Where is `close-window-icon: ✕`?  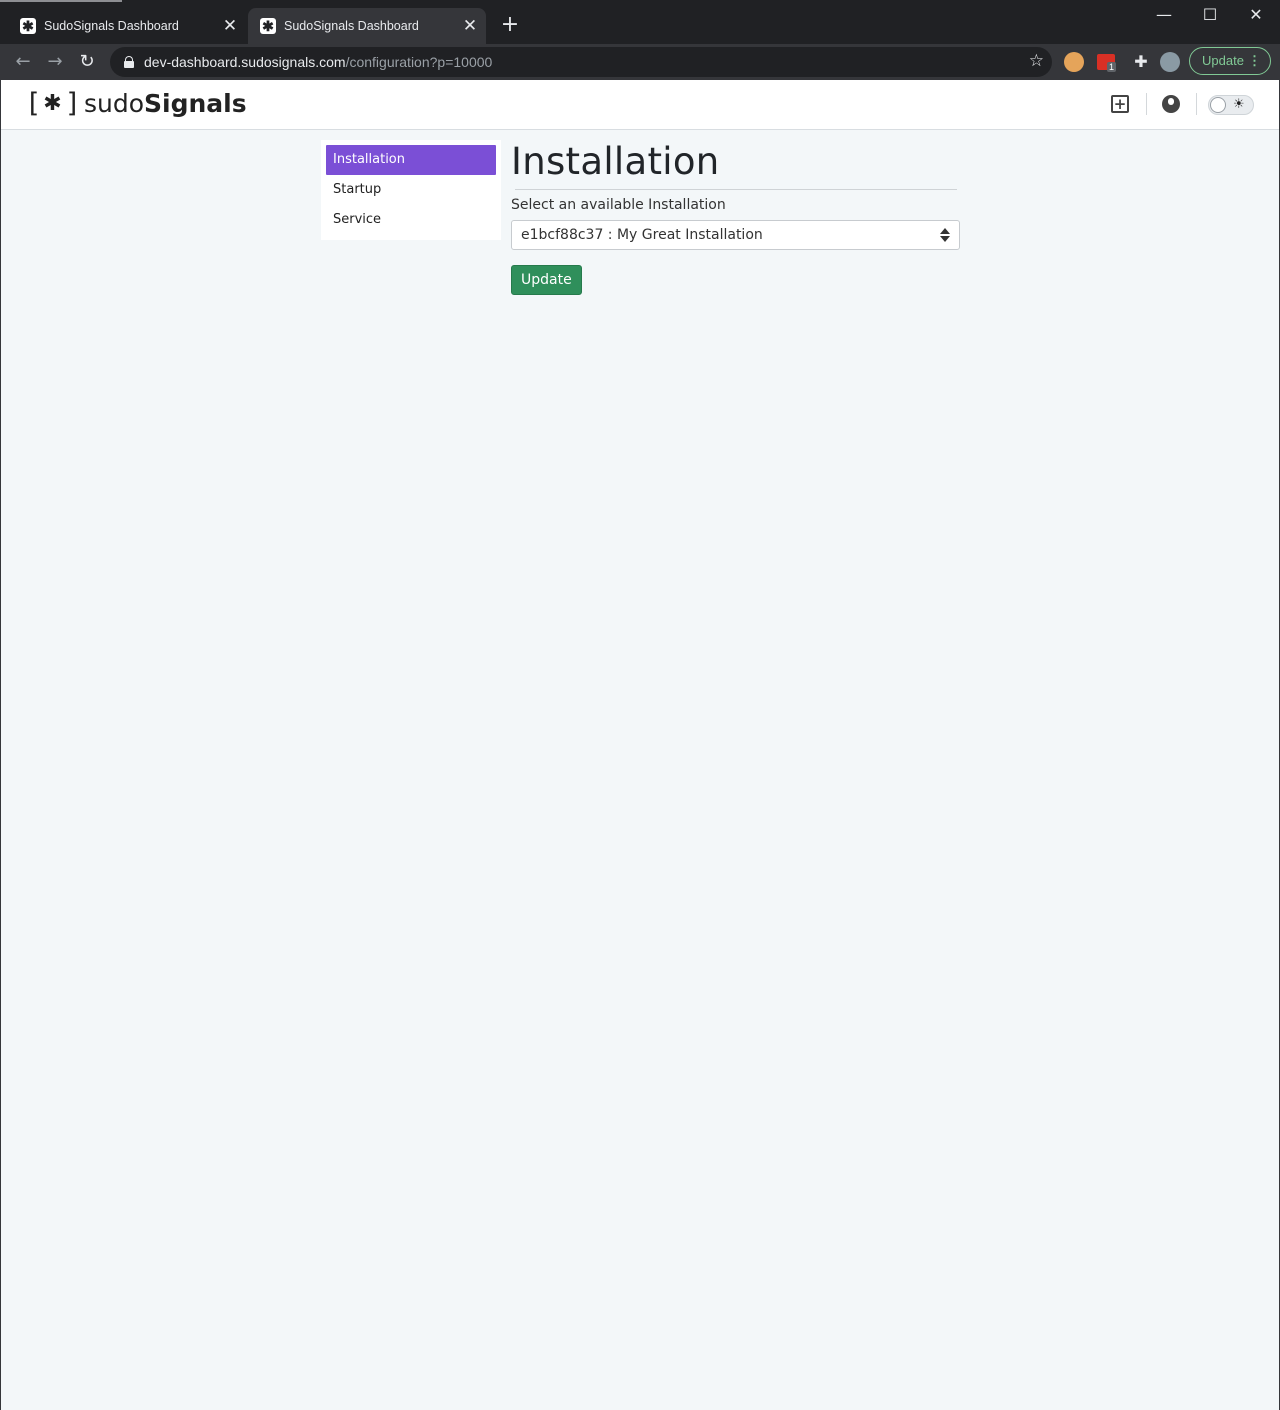 close-window-icon: ✕ is located at coordinates (1256, 16).